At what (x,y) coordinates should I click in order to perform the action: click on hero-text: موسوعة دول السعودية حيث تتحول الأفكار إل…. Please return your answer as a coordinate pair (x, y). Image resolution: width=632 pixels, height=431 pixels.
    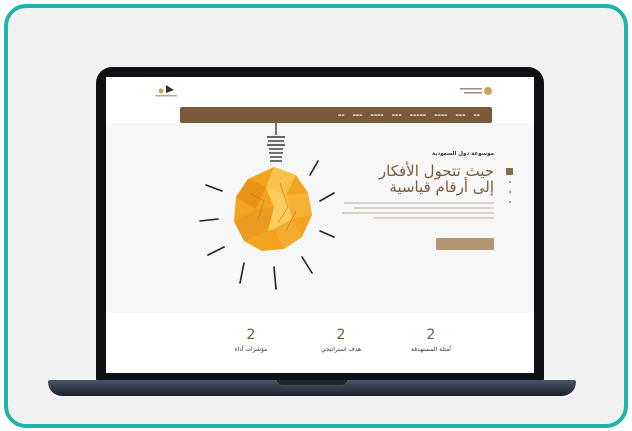
    Looking at the image, I should click on (414, 186).